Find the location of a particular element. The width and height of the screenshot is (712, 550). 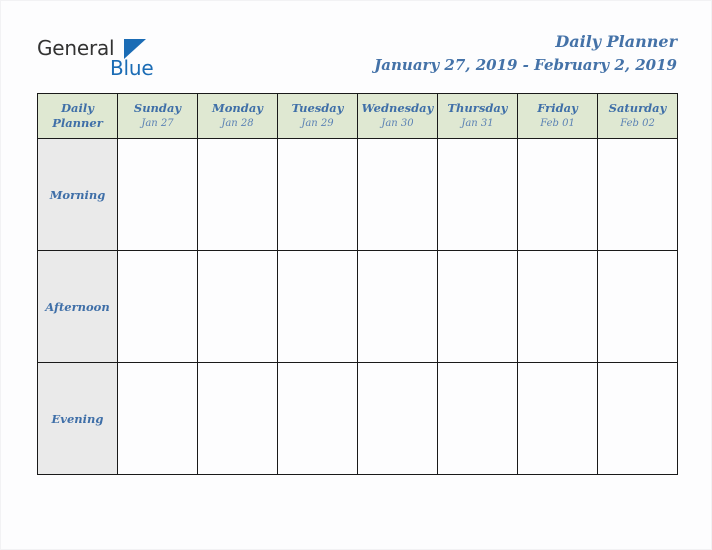

period-label-afternoon: Afternoon is located at coordinates (77, 306).